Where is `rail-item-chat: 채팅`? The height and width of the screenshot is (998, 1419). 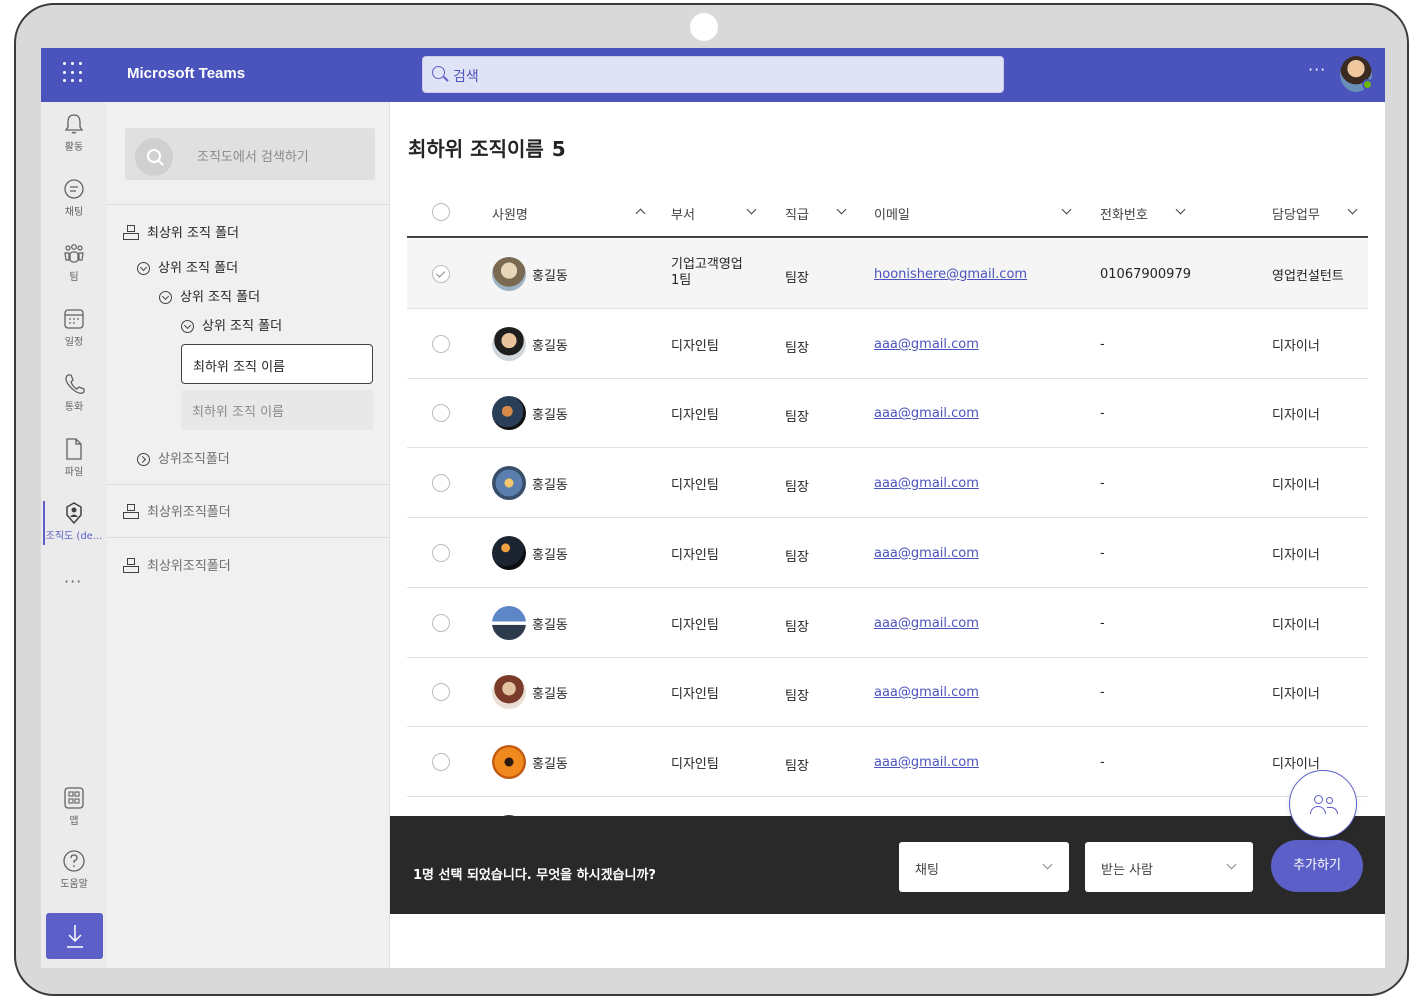 rail-item-chat: 채팅 is located at coordinates (74, 199).